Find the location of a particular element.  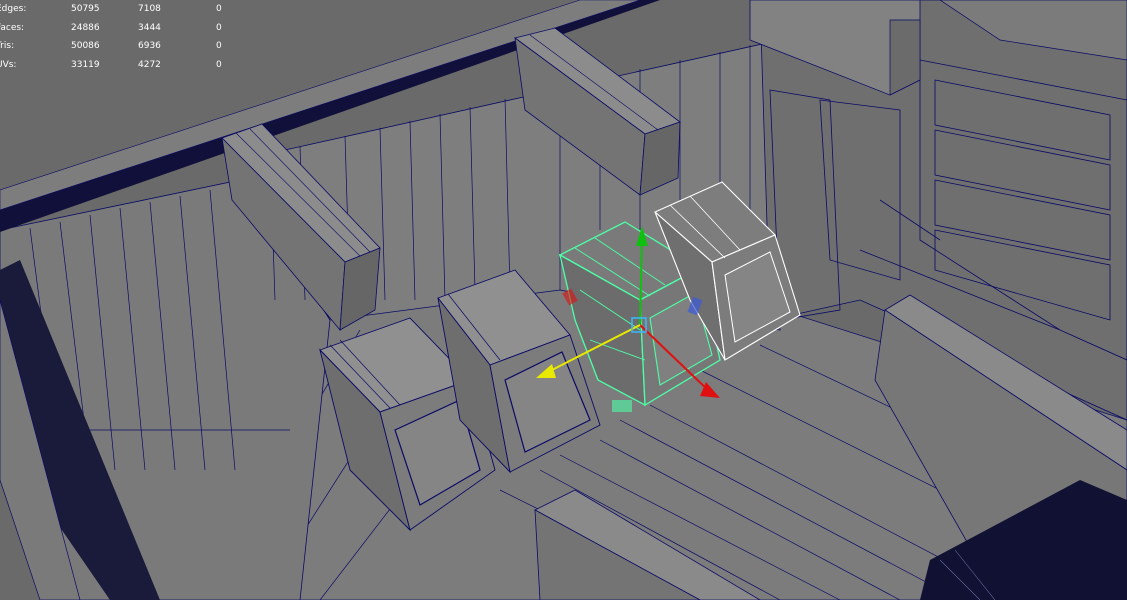

hud-value-selected: 4272 is located at coordinates (149, 64).